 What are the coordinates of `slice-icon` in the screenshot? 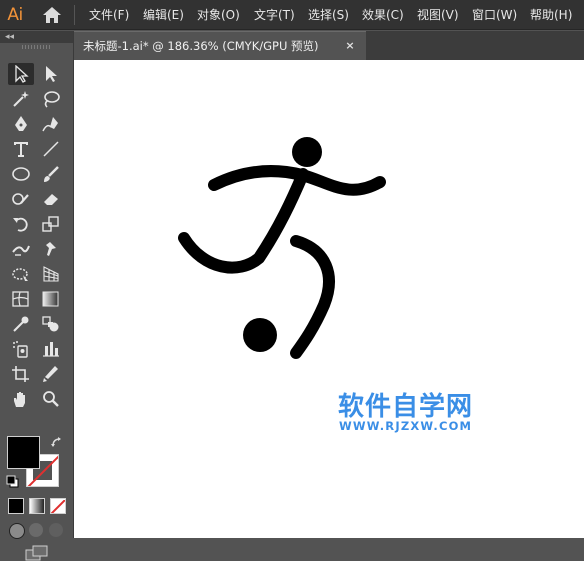 It's located at (50, 374).